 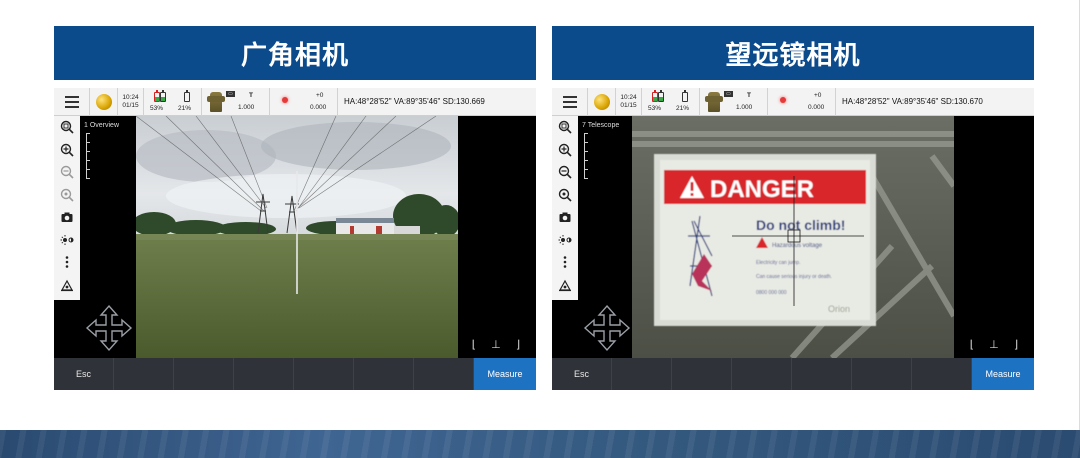 I want to click on panel-title: 望远镜相机, so click(x=793, y=53).